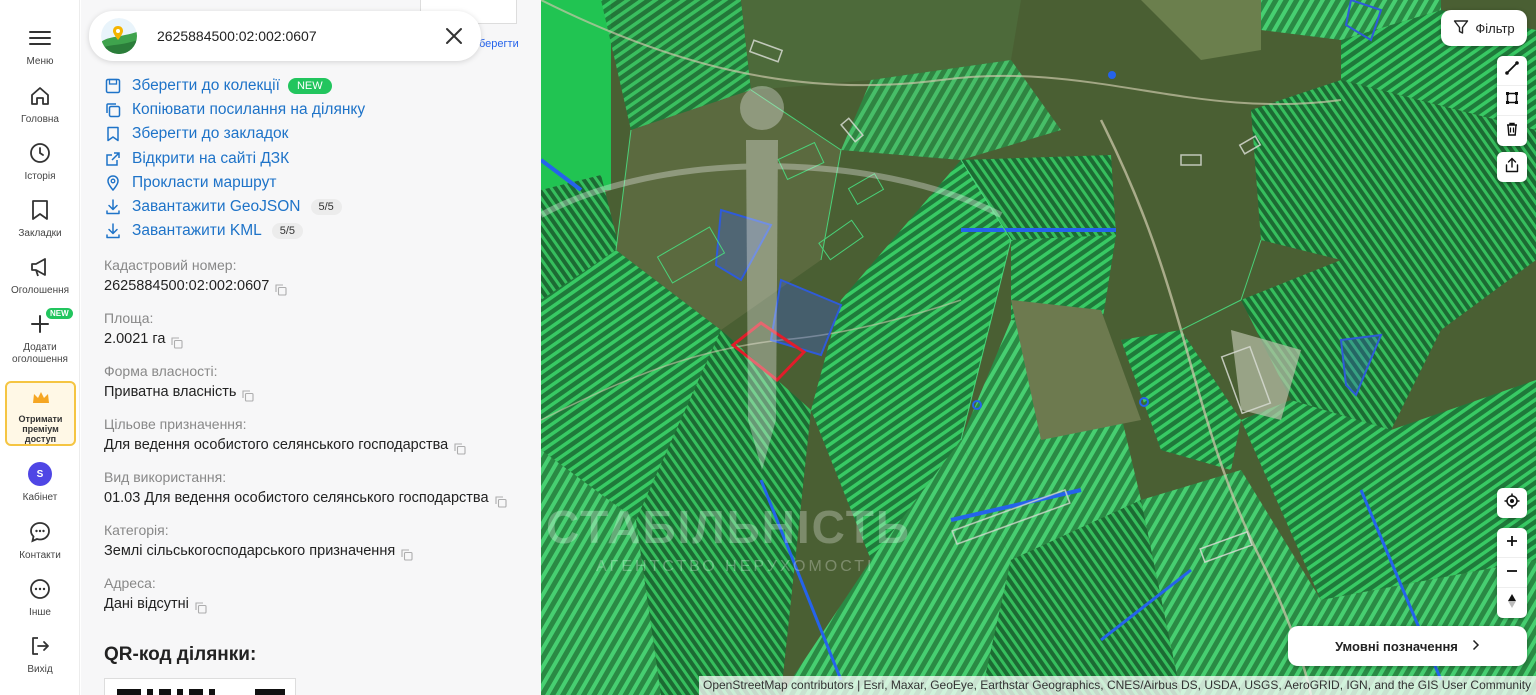 This screenshot has height=695, width=1536. I want to click on more-icon, so click(40, 589).